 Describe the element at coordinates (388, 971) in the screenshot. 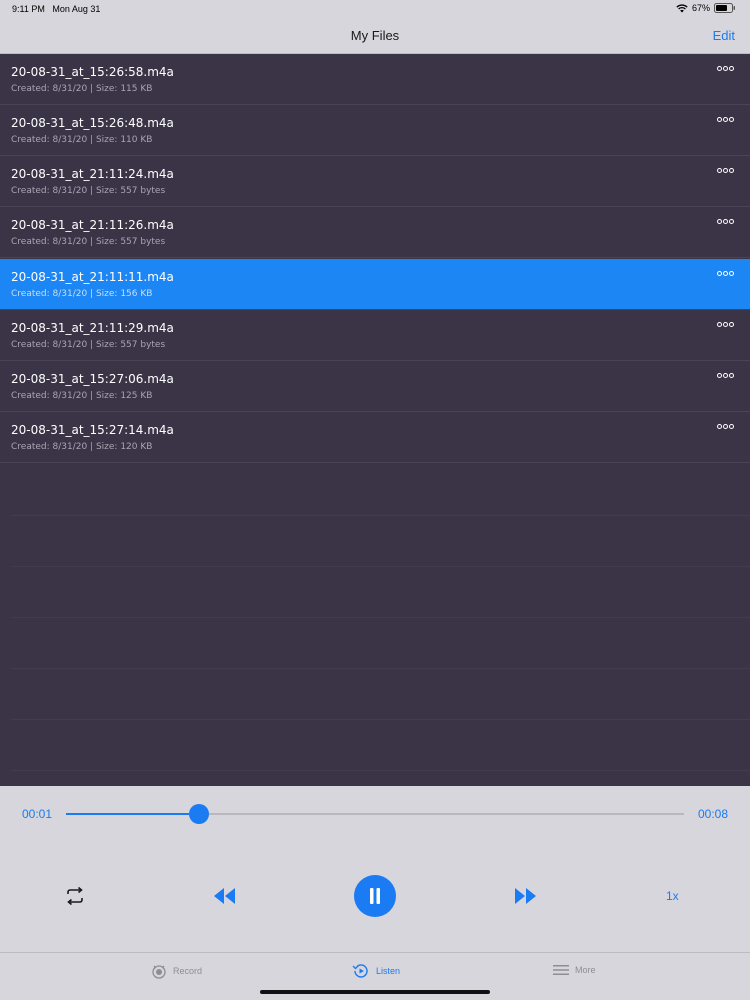

I see `tab-listen-label: Listen` at that location.